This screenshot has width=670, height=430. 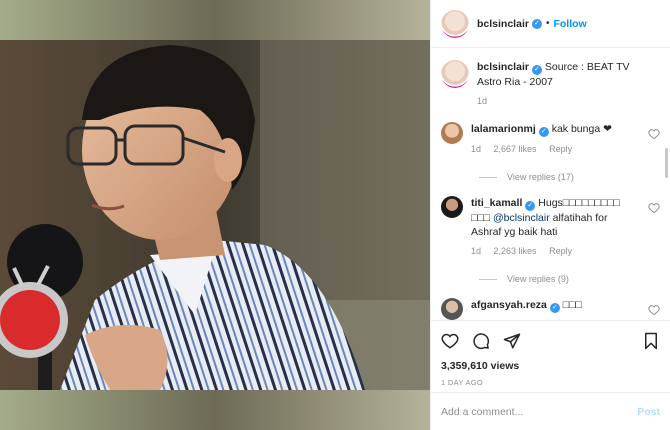 I want to click on like-heart-icon, so click(x=450, y=341).